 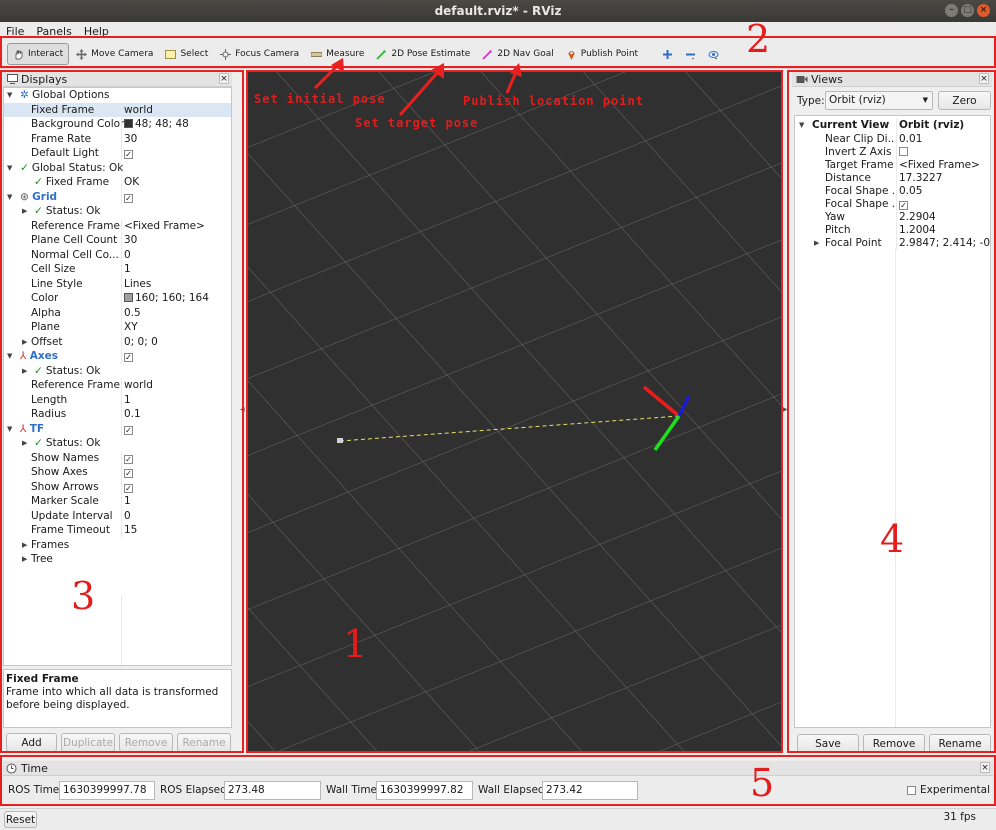 I want to click on arrow-publish-point, so click(x=511, y=82).